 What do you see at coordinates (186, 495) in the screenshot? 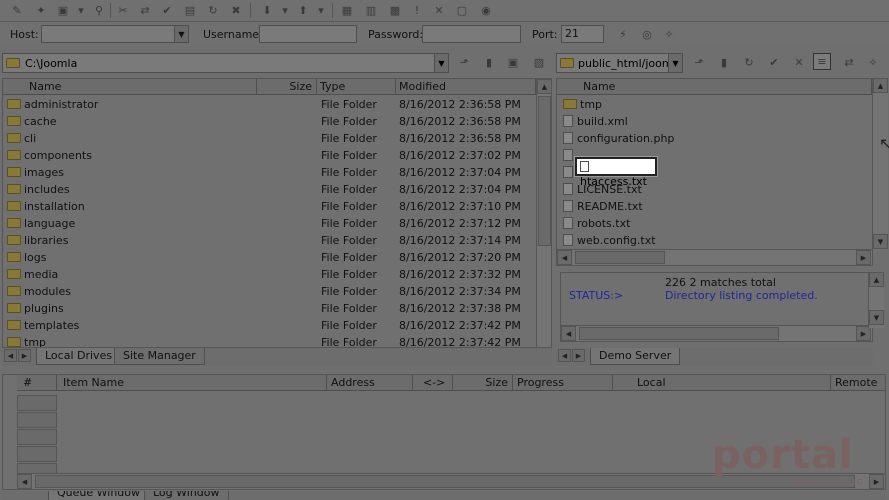
I see `tab-log-window: Log Window` at bounding box center [186, 495].